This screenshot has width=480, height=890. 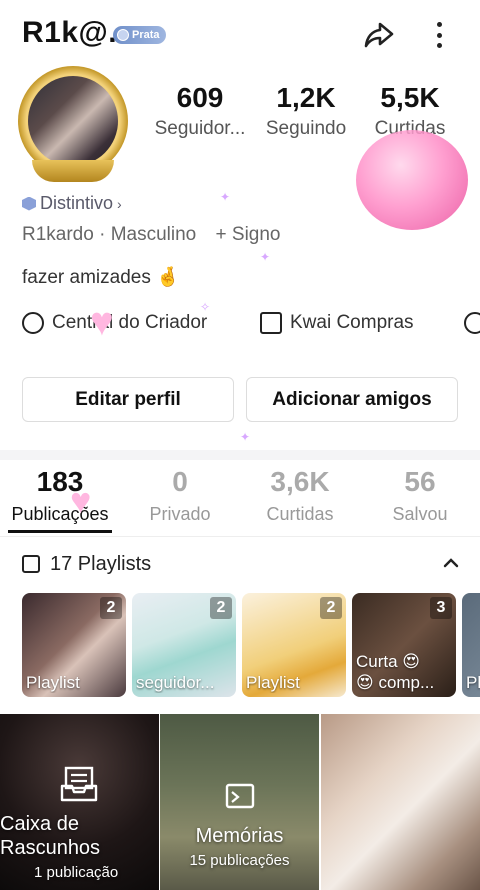 I want to click on tab-private: 0 Privado, so click(x=180, y=495).